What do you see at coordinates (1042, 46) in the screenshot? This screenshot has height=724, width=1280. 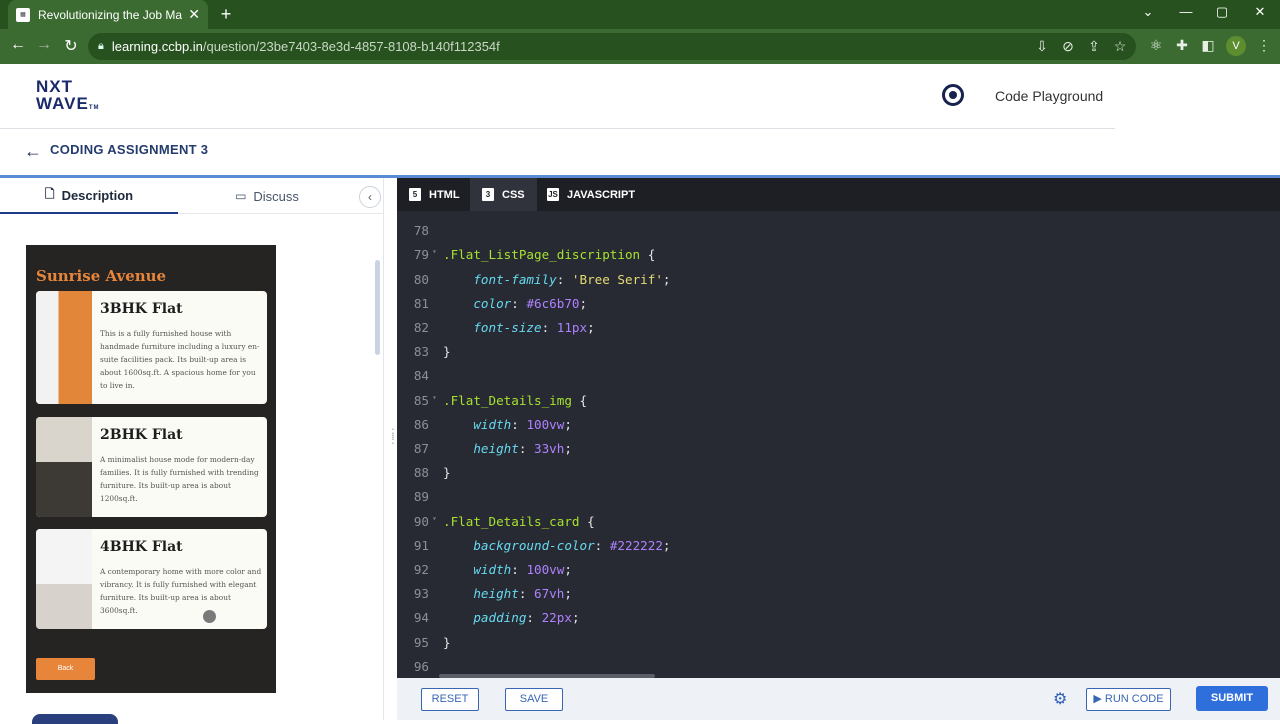 I see `install-icon: ⇩` at bounding box center [1042, 46].